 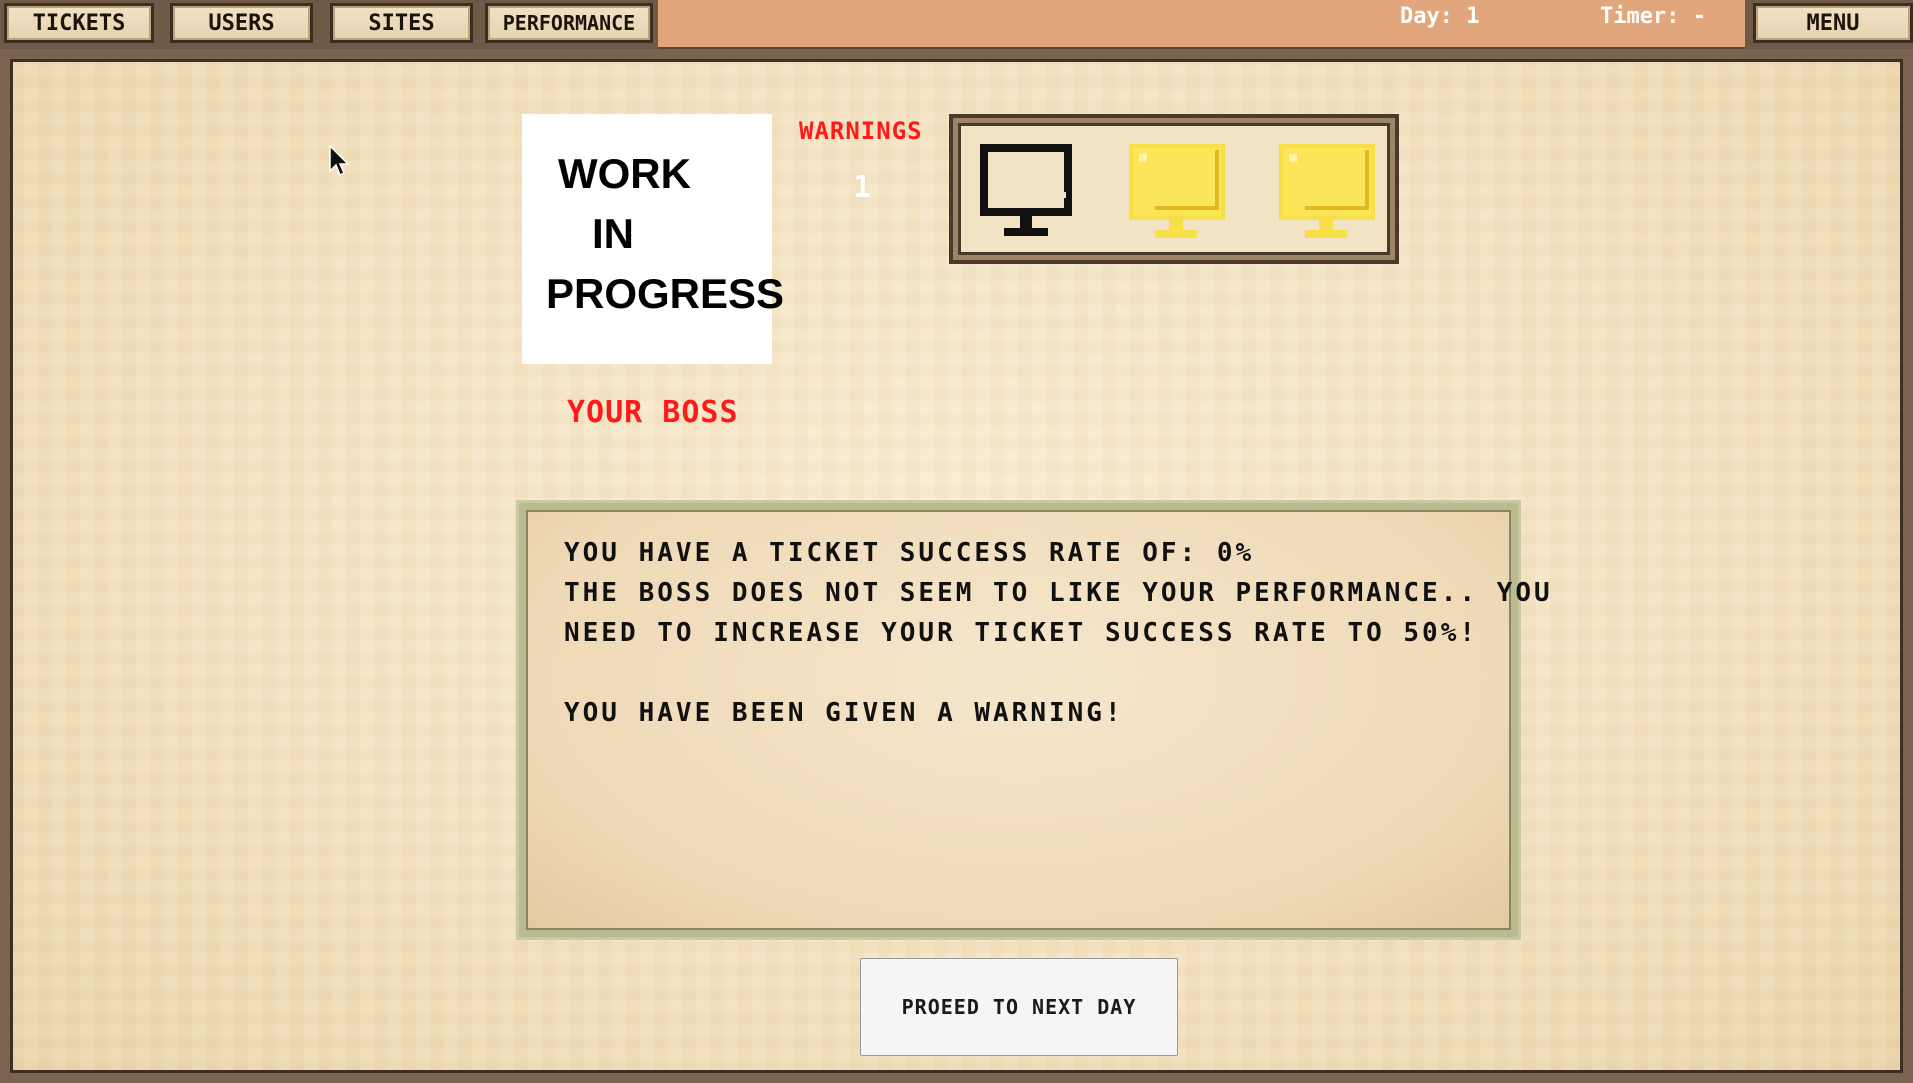 What do you see at coordinates (862, 187) in the screenshot?
I see `warnings-count: 1` at bounding box center [862, 187].